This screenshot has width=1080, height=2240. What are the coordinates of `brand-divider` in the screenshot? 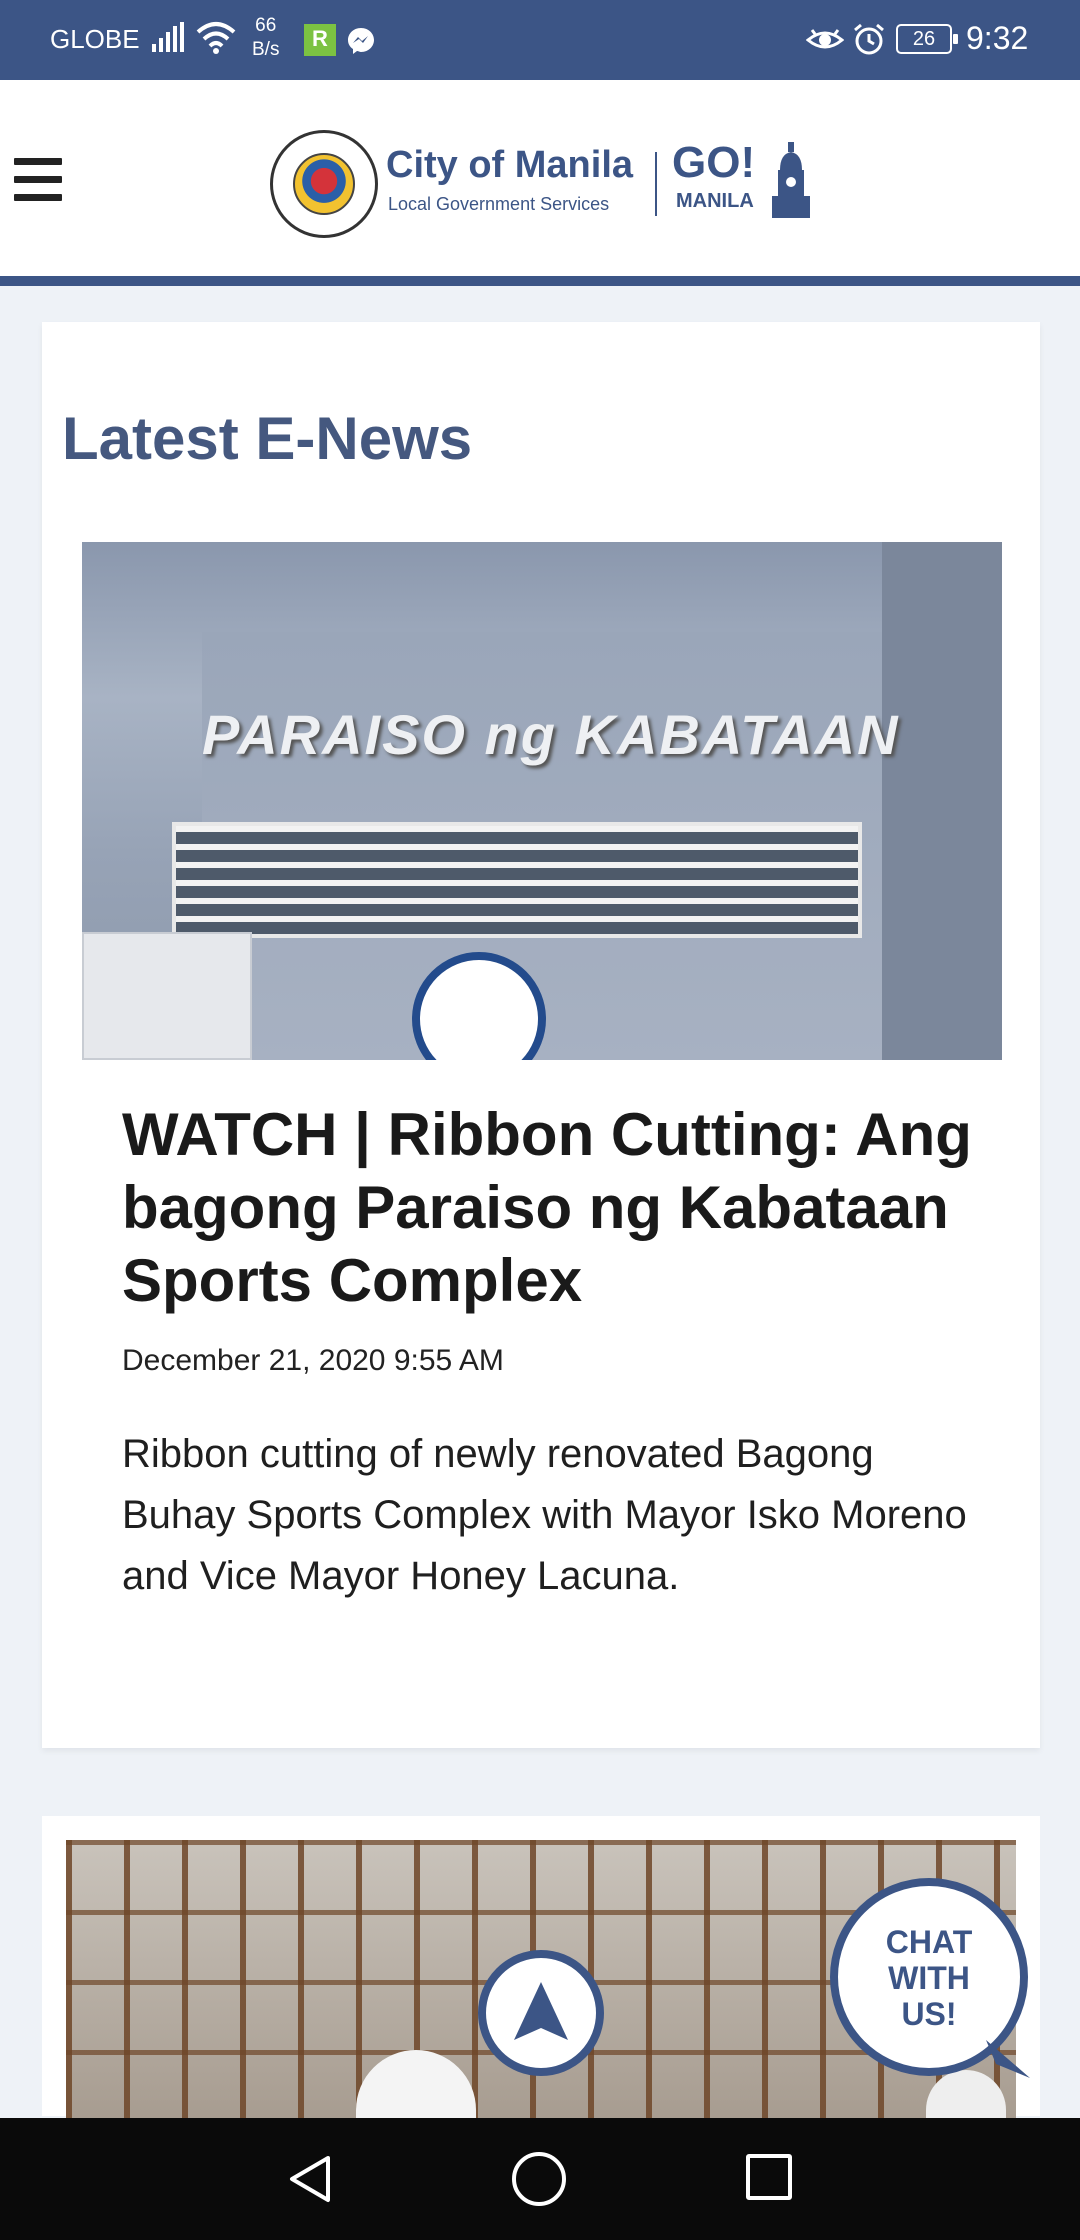 It's located at (656, 184).